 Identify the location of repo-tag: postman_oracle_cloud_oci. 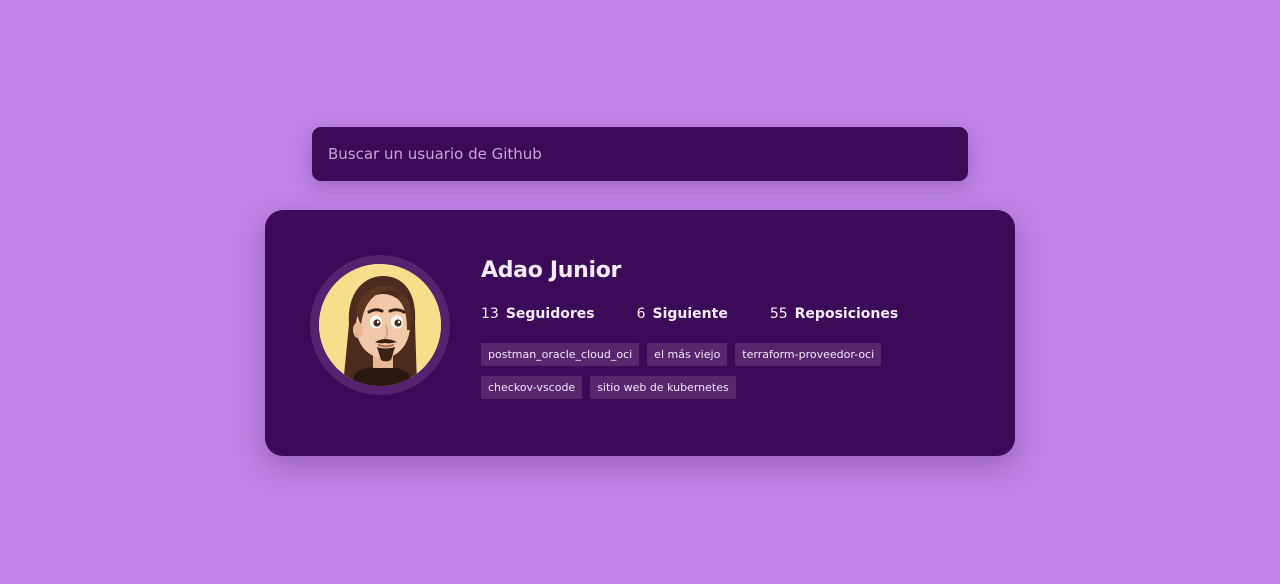
(560, 354).